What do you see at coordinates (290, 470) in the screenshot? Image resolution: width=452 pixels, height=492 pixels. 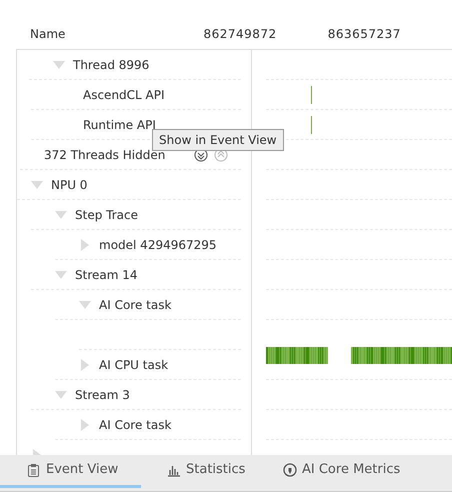 I see `info-icon` at bounding box center [290, 470].